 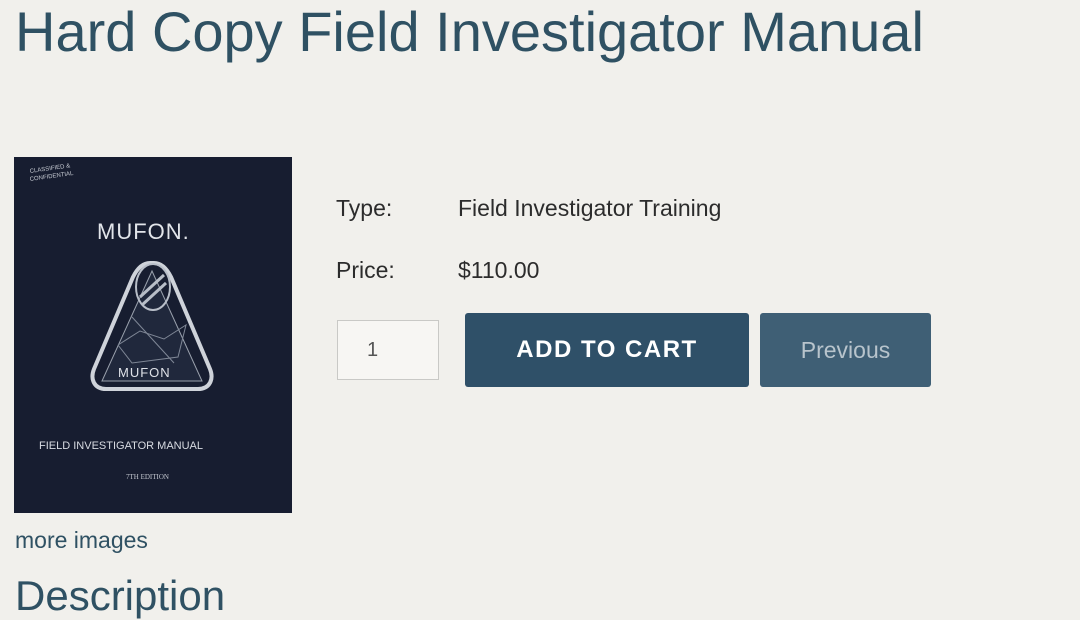 What do you see at coordinates (147, 477) in the screenshot?
I see `cover-edition: 7TH EDITION` at bounding box center [147, 477].